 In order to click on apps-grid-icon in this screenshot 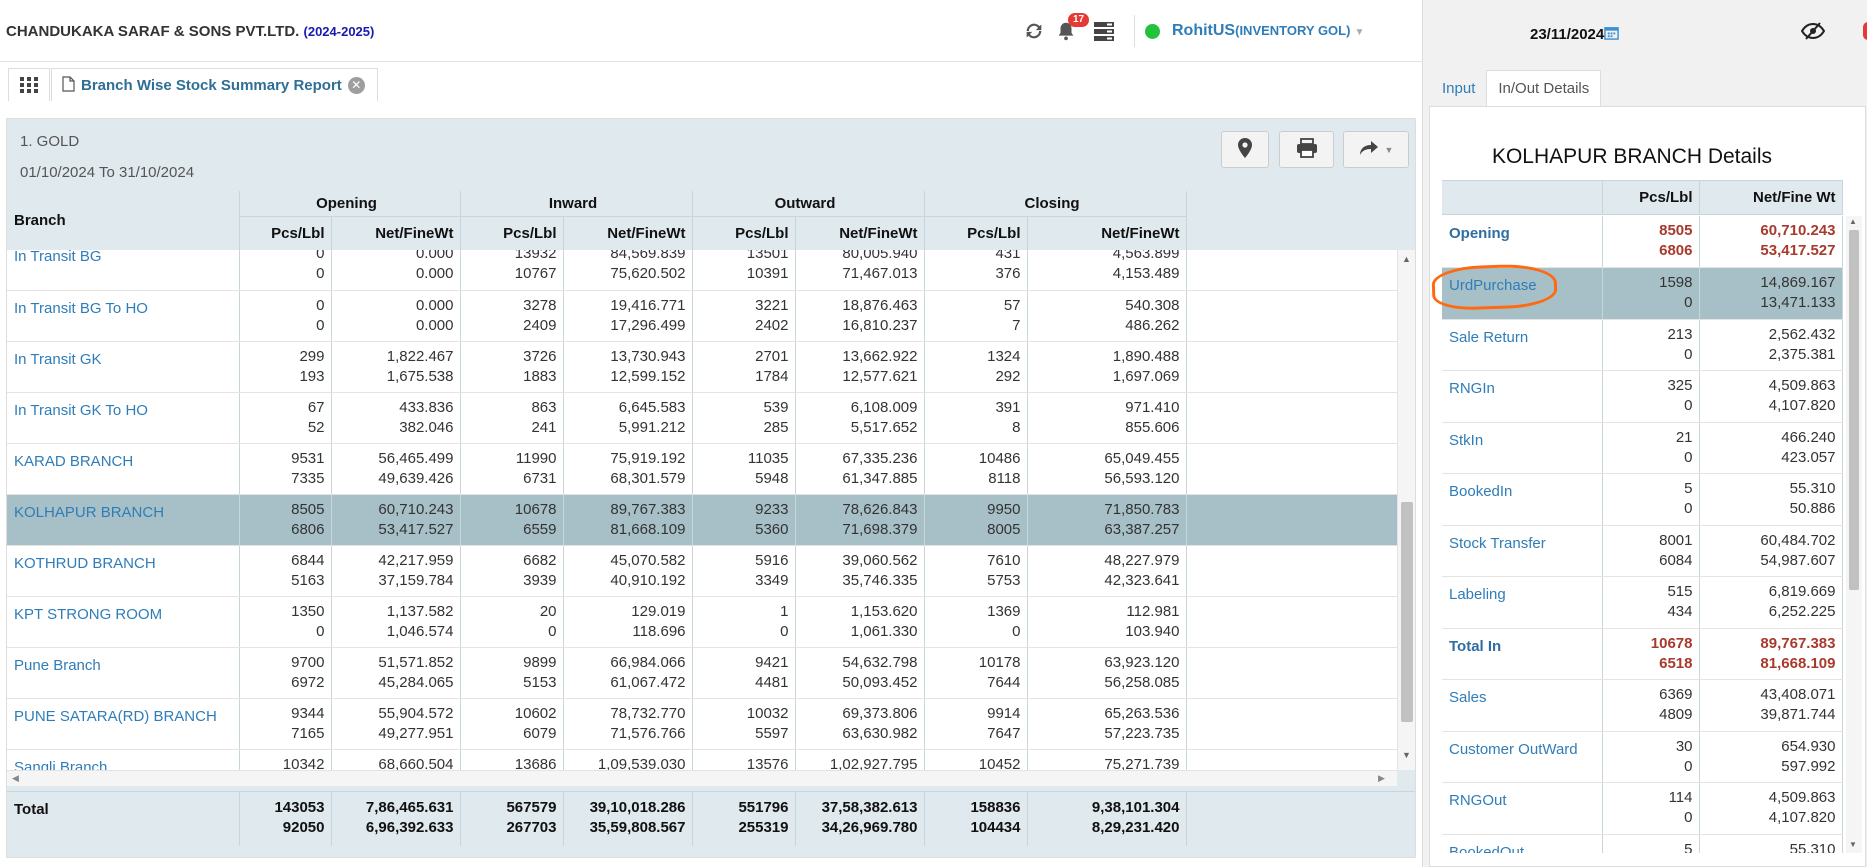, I will do `click(29, 84)`.